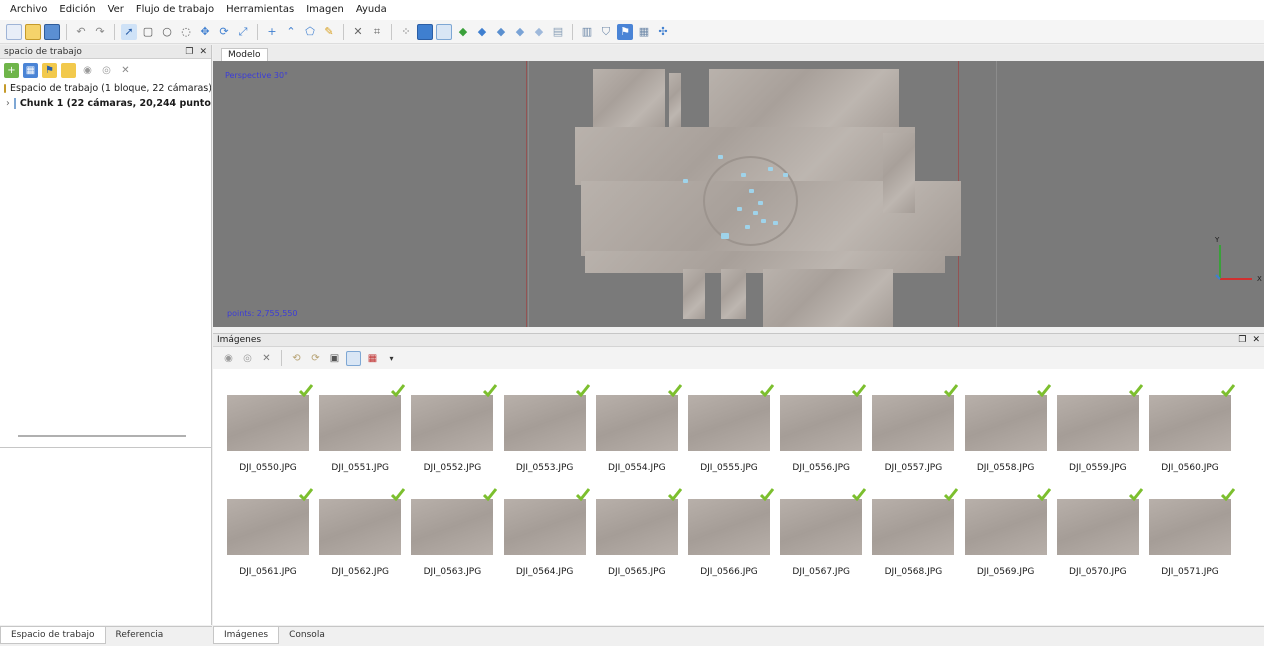 The height and width of the screenshot is (646, 1264). What do you see at coordinates (1007, 532) in the screenshot?
I see `image-thumbnail: DJI_0569.JPG` at bounding box center [1007, 532].